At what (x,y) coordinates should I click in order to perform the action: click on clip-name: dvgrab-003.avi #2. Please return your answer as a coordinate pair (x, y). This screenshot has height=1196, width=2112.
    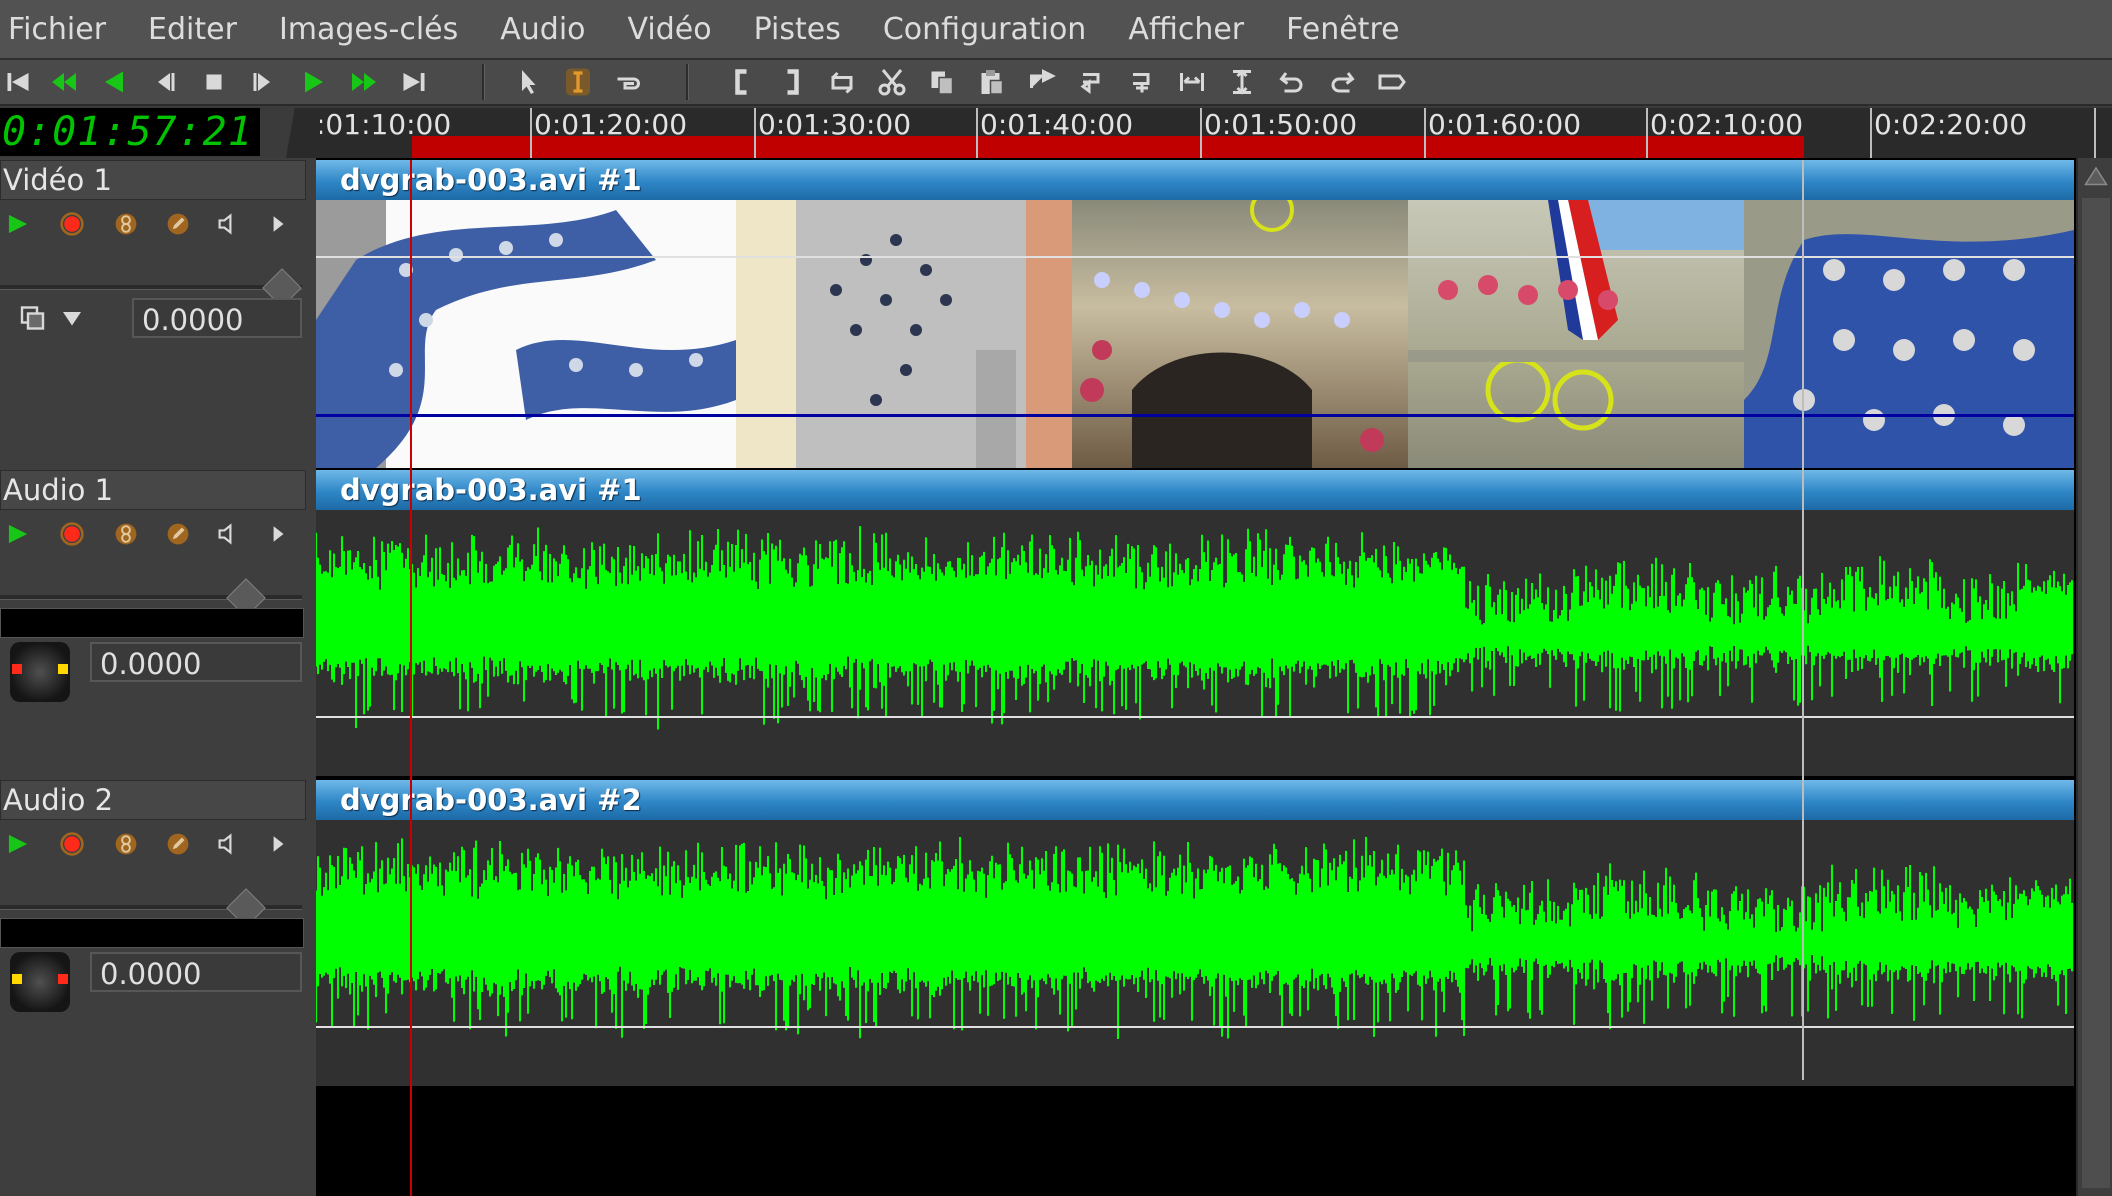
    Looking at the image, I should click on (491, 800).